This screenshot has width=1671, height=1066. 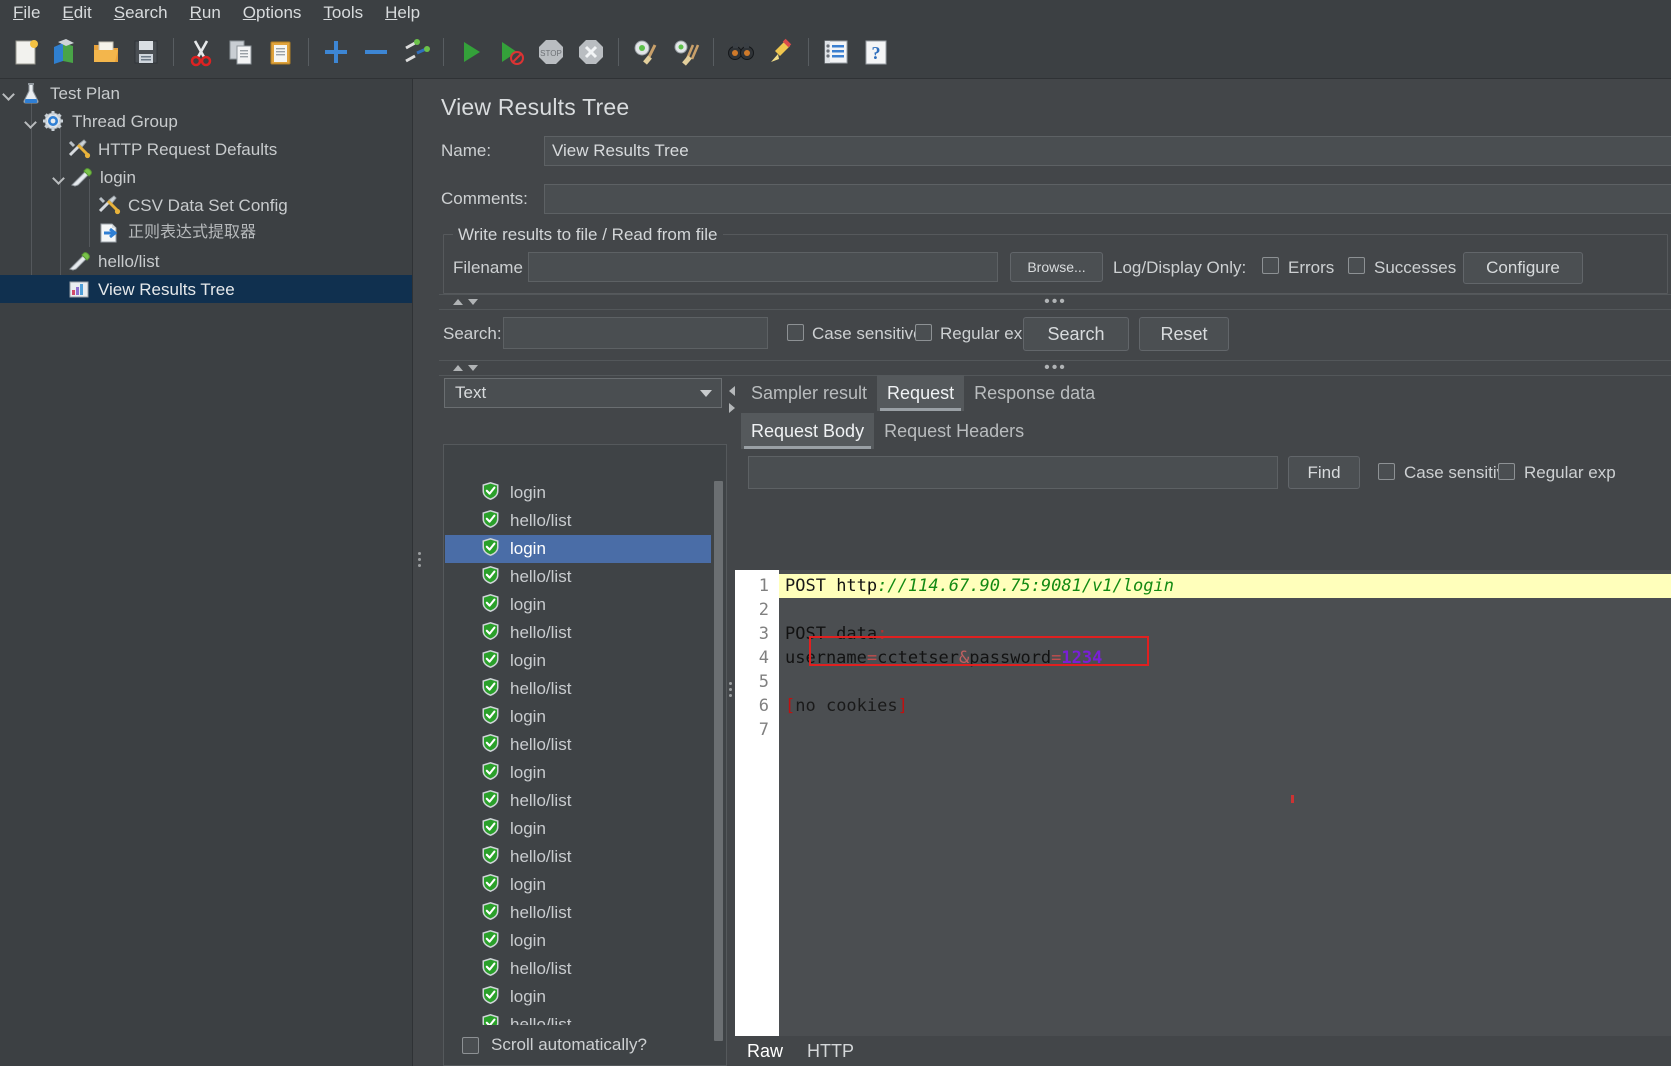 I want to click on comments-input, so click(x=1107, y=199).